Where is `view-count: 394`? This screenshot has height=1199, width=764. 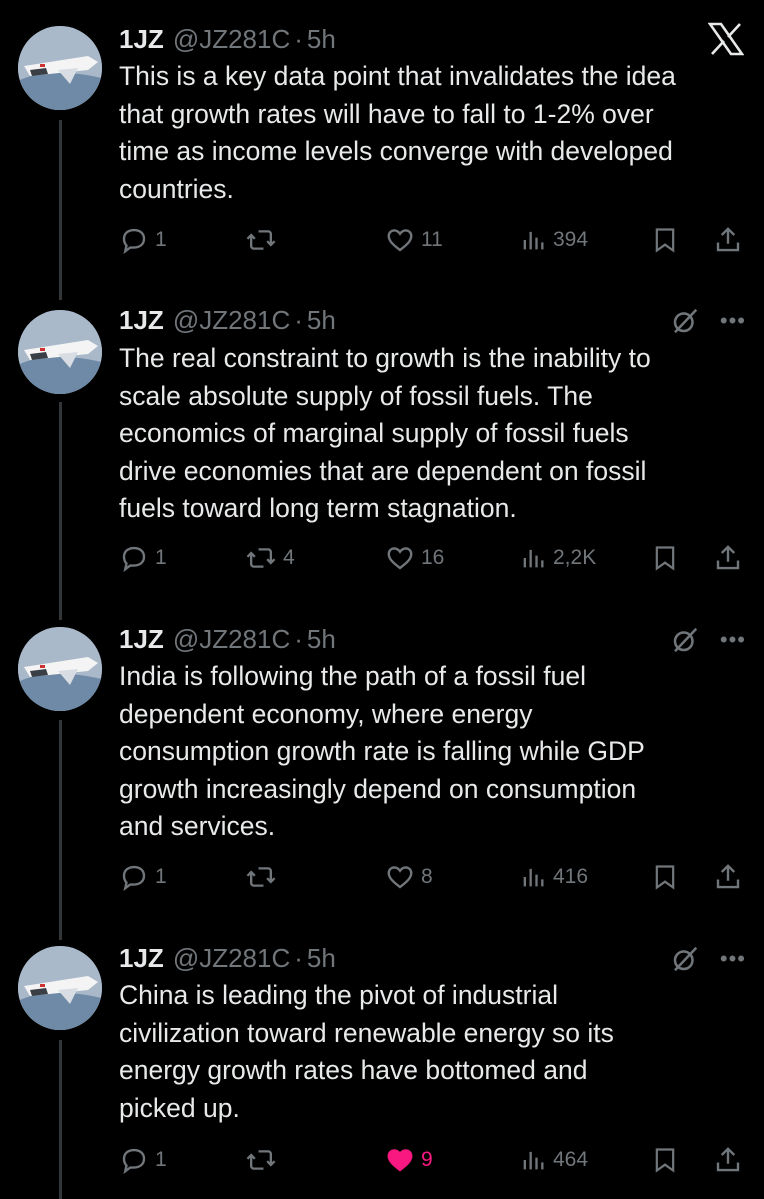
view-count: 394 is located at coordinates (571, 239).